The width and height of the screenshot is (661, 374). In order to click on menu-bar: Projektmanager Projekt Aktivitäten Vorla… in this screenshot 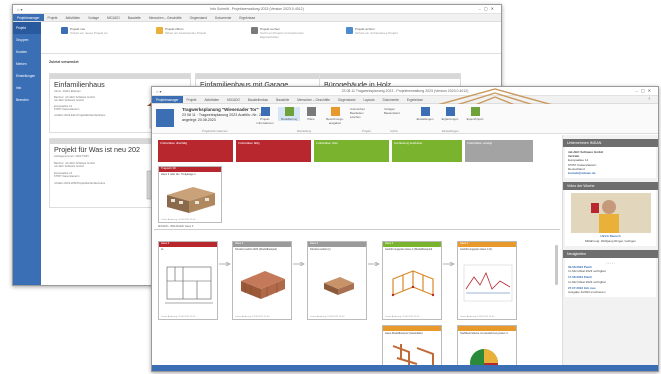, I will do `click(257, 18)`.